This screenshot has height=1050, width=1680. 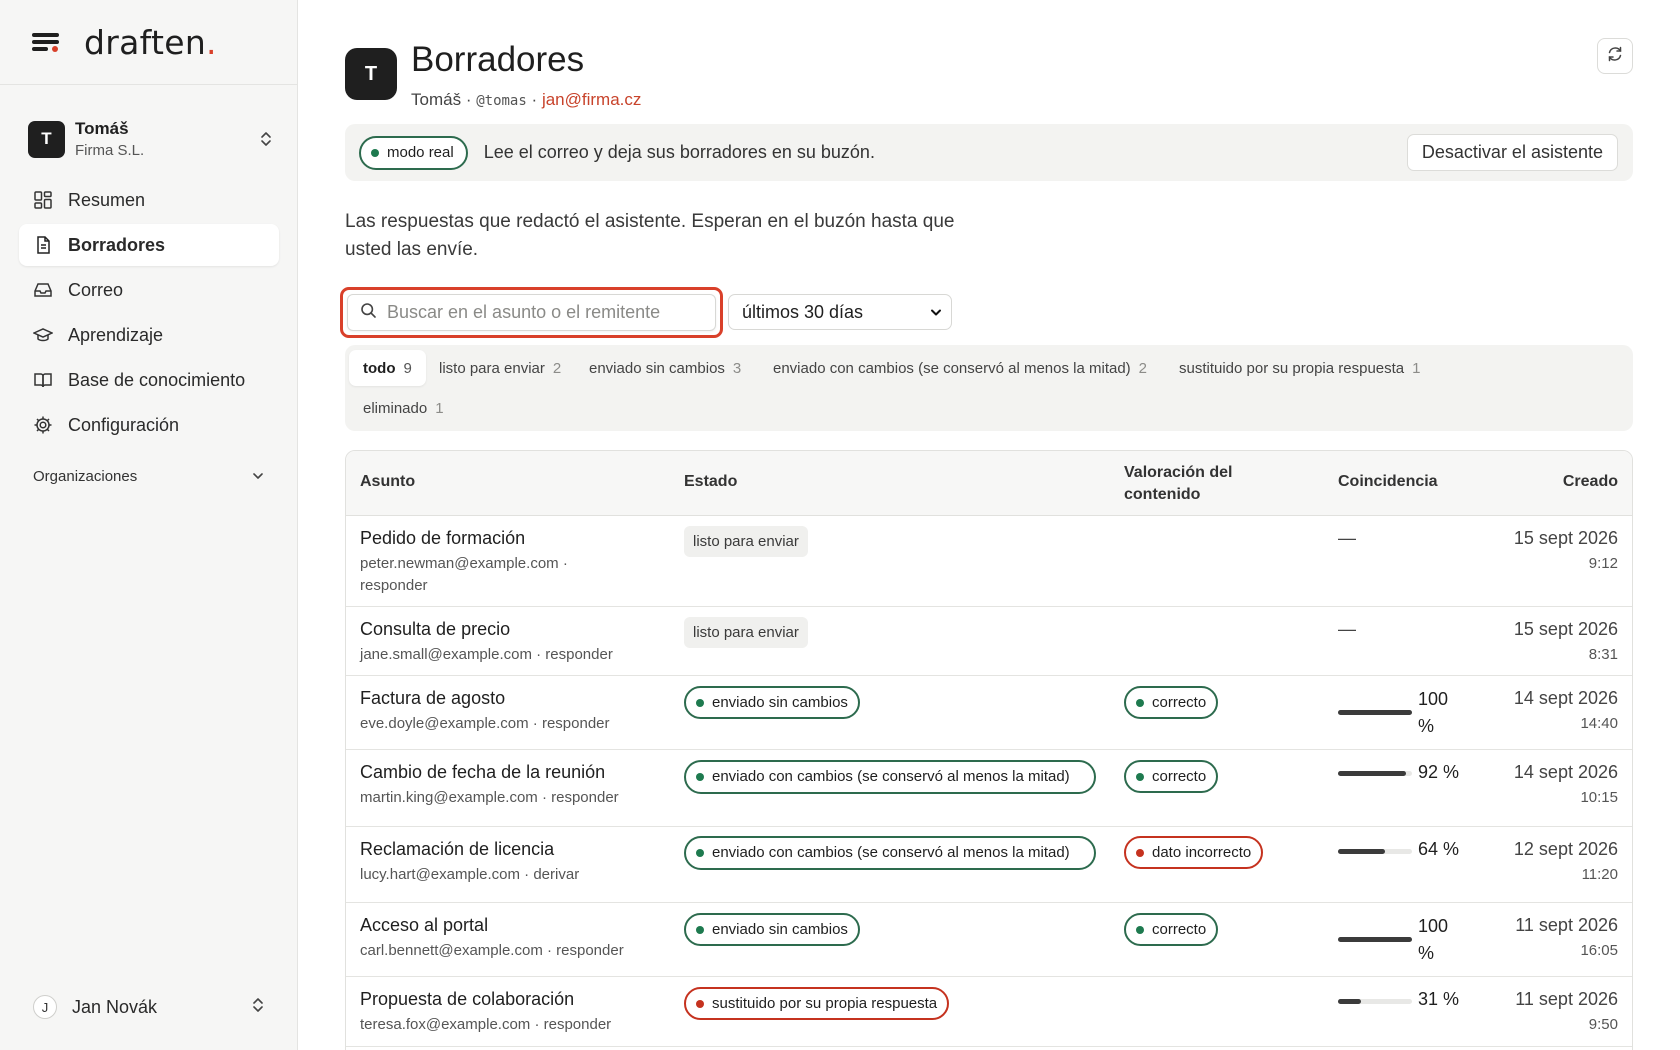 What do you see at coordinates (43, 290) in the screenshot?
I see `inbox-icon` at bounding box center [43, 290].